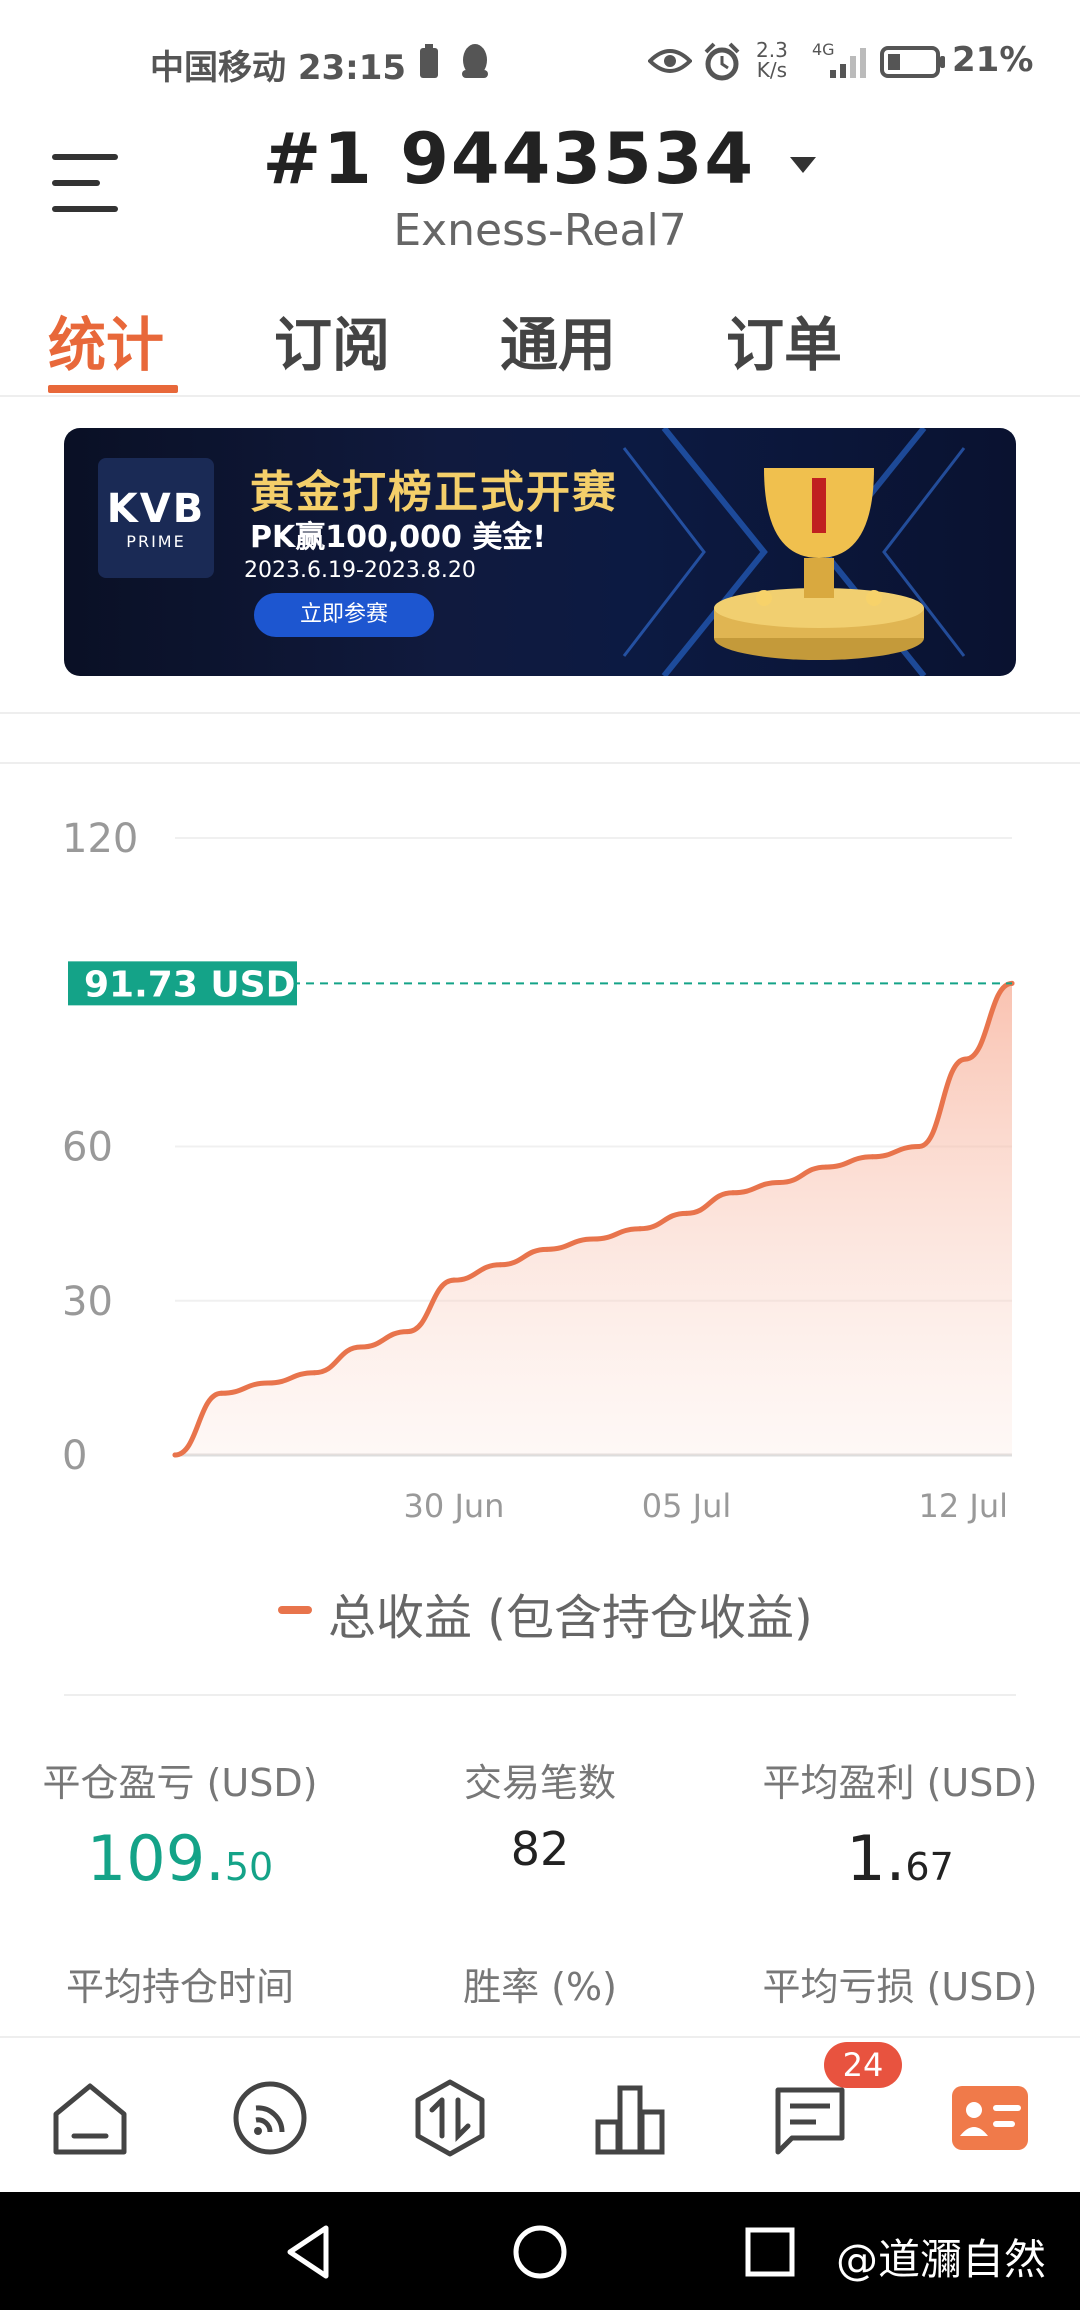 Image resolution: width=1080 pixels, height=2310 pixels. Describe the element at coordinates (570, 1618) in the screenshot. I see `legend-label: 总收益 (包含持仓收益)` at that location.